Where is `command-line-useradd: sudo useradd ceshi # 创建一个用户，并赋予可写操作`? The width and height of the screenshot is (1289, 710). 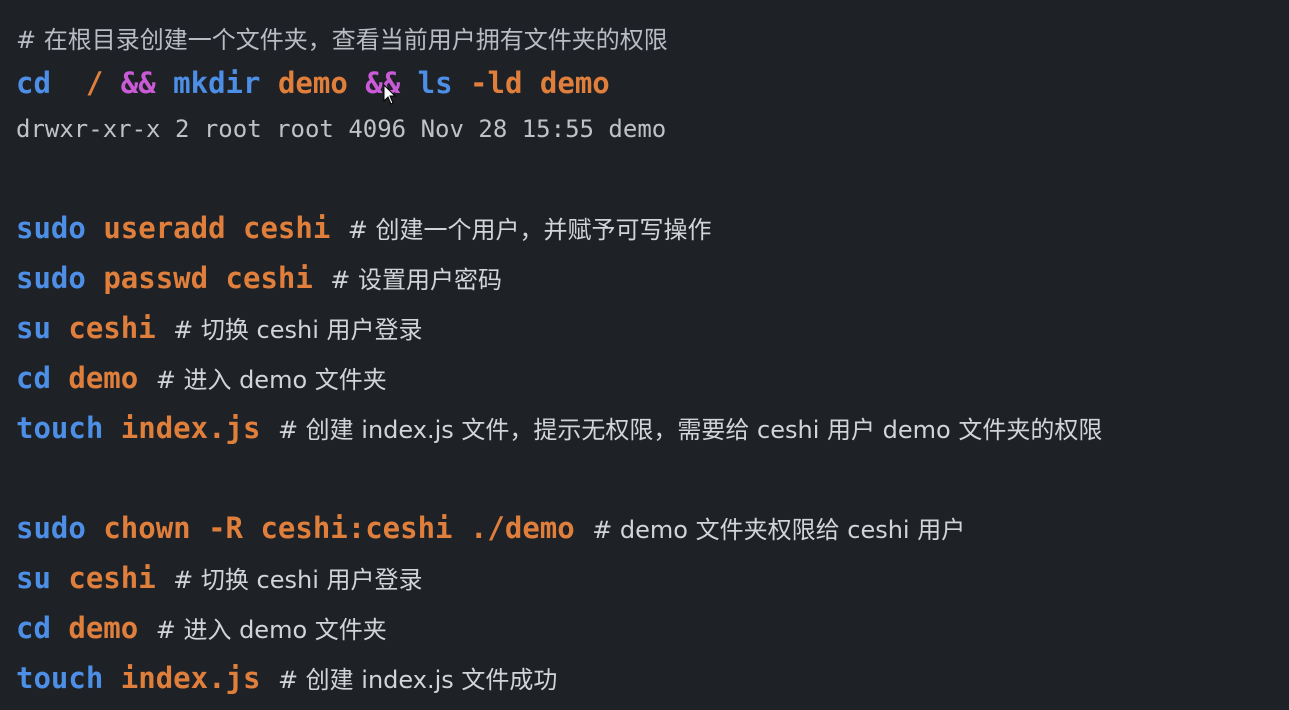 command-line-useradd: sudo useradd ceshi # 创建一个用户，并赋予可写操作 is located at coordinates (364, 227).